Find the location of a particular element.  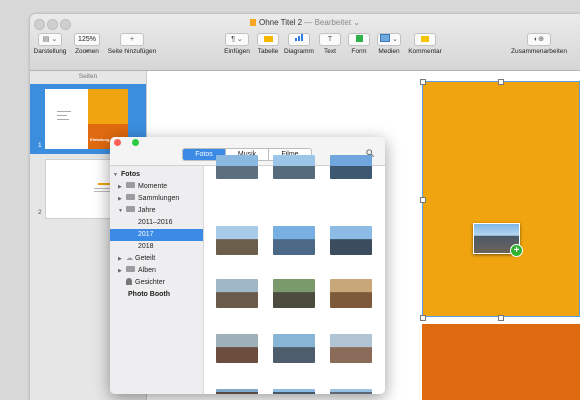

source-item: ▶ Momente is located at coordinates (156, 187).